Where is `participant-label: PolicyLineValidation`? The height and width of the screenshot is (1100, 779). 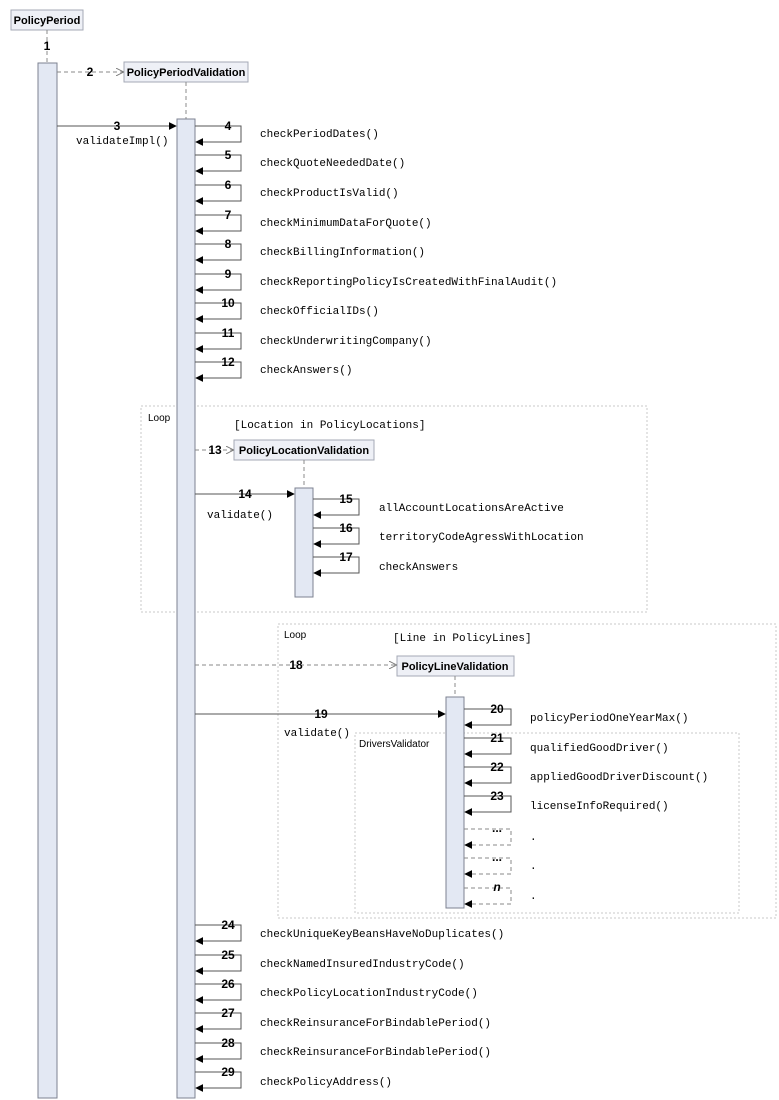
participant-label: PolicyLineValidation is located at coordinates (455, 667).